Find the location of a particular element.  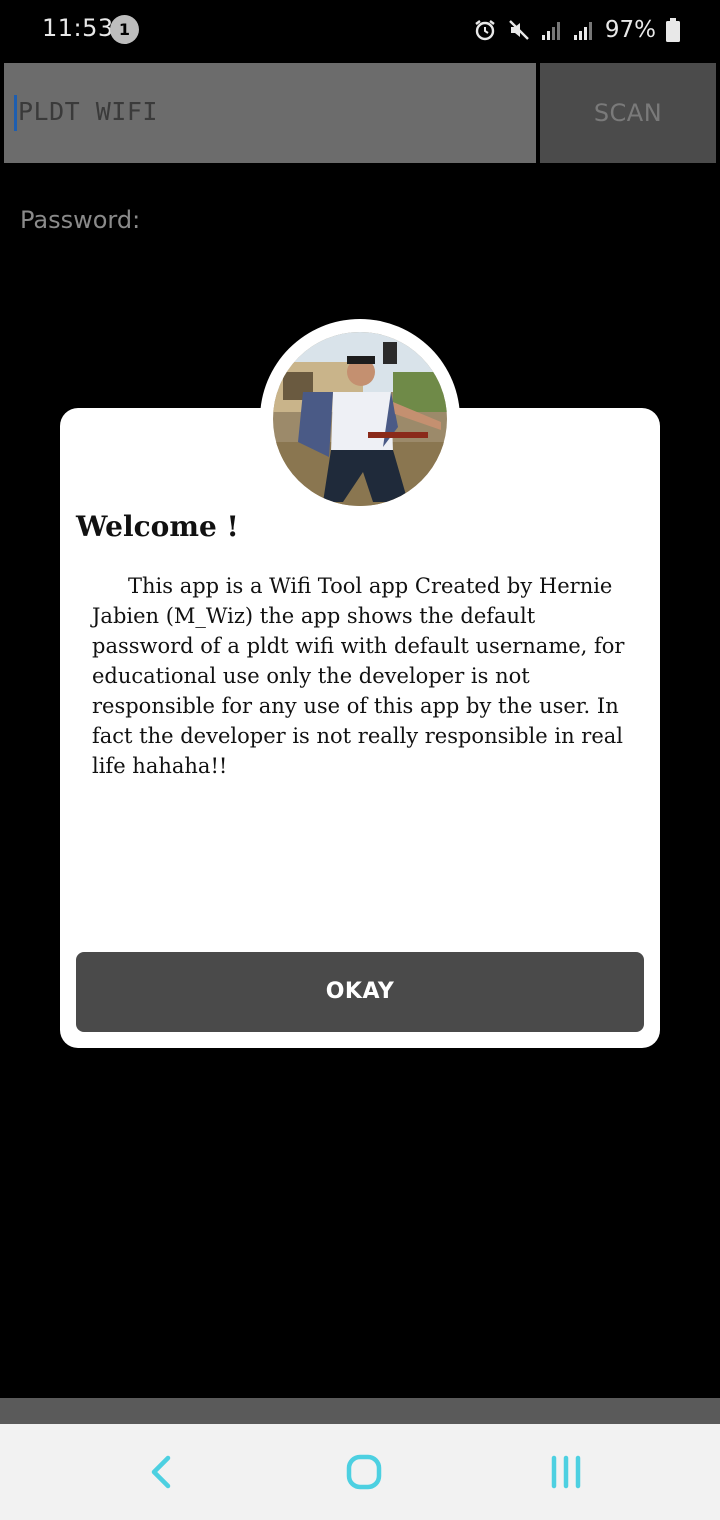

developer-avatar is located at coordinates (360, 419).